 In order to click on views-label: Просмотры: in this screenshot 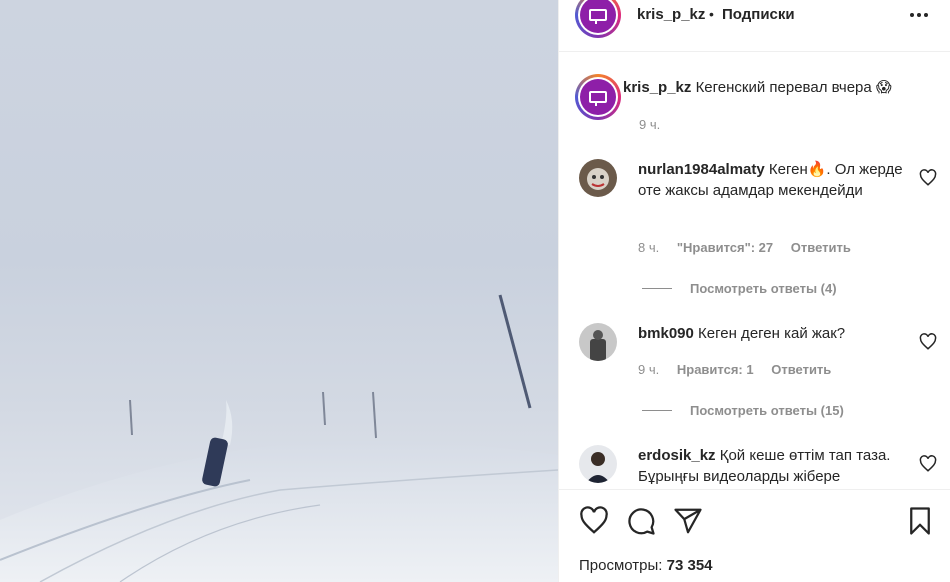, I will do `click(621, 565)`.